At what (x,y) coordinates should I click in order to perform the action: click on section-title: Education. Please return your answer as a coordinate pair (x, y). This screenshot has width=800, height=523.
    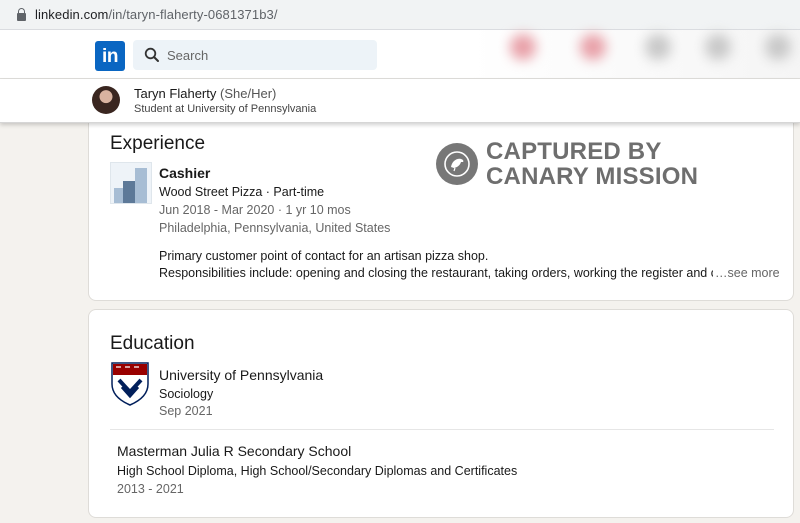
    Looking at the image, I should click on (152, 343).